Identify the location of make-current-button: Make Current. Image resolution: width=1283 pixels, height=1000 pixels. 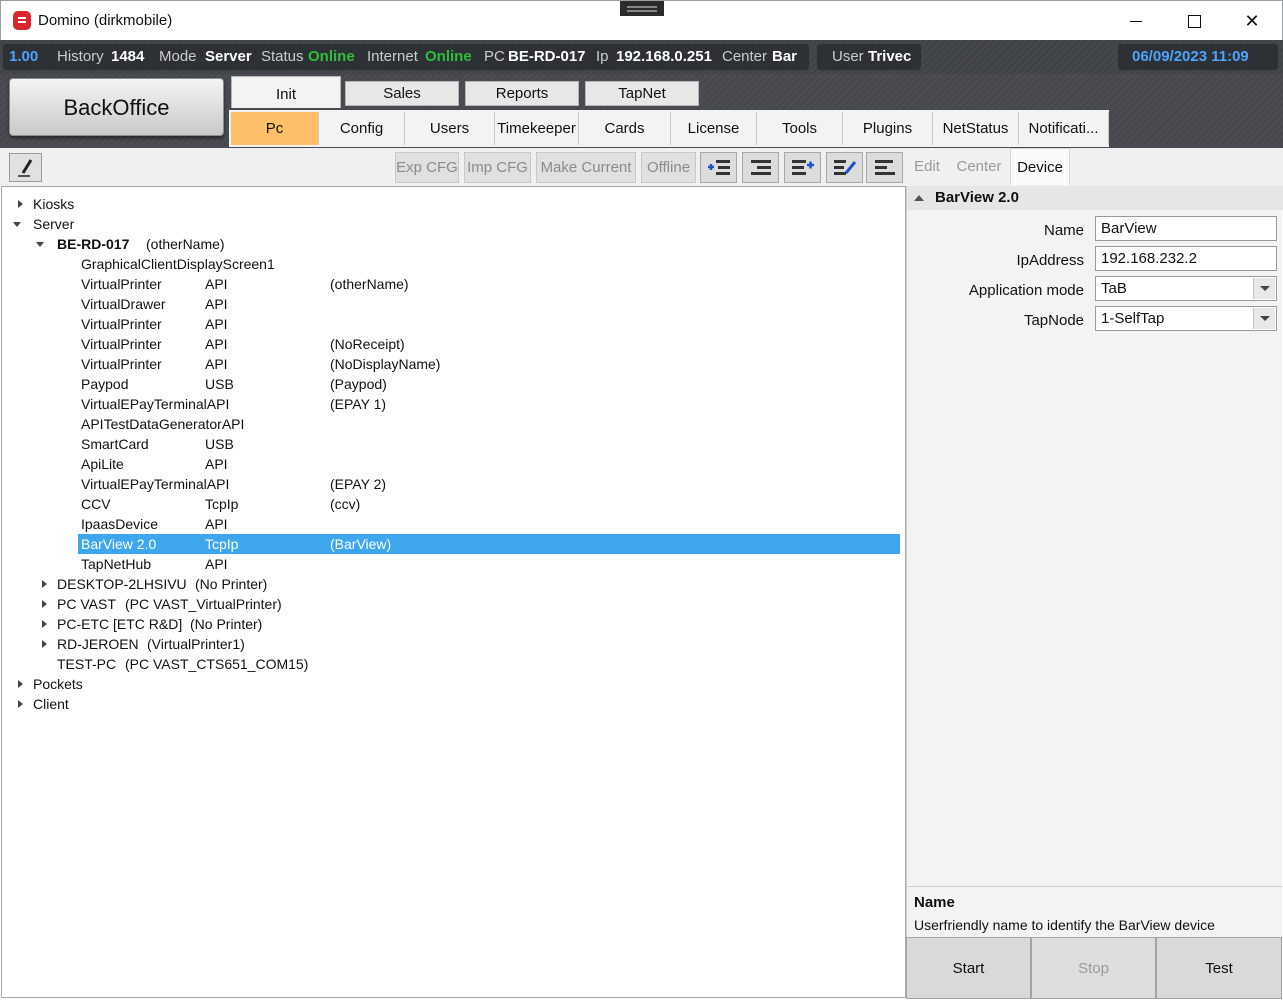
(586, 167).